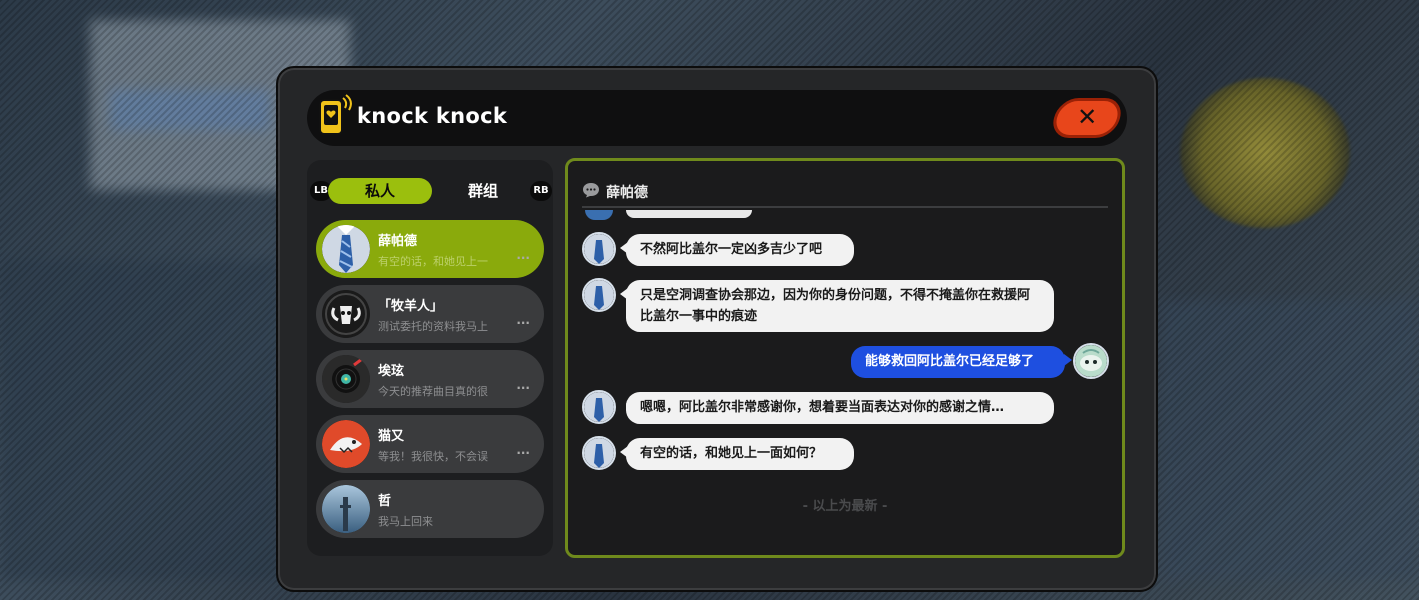 This screenshot has height=600, width=1419. Describe the element at coordinates (591, 190) in the screenshot. I see `chat-bubble-icon` at that location.